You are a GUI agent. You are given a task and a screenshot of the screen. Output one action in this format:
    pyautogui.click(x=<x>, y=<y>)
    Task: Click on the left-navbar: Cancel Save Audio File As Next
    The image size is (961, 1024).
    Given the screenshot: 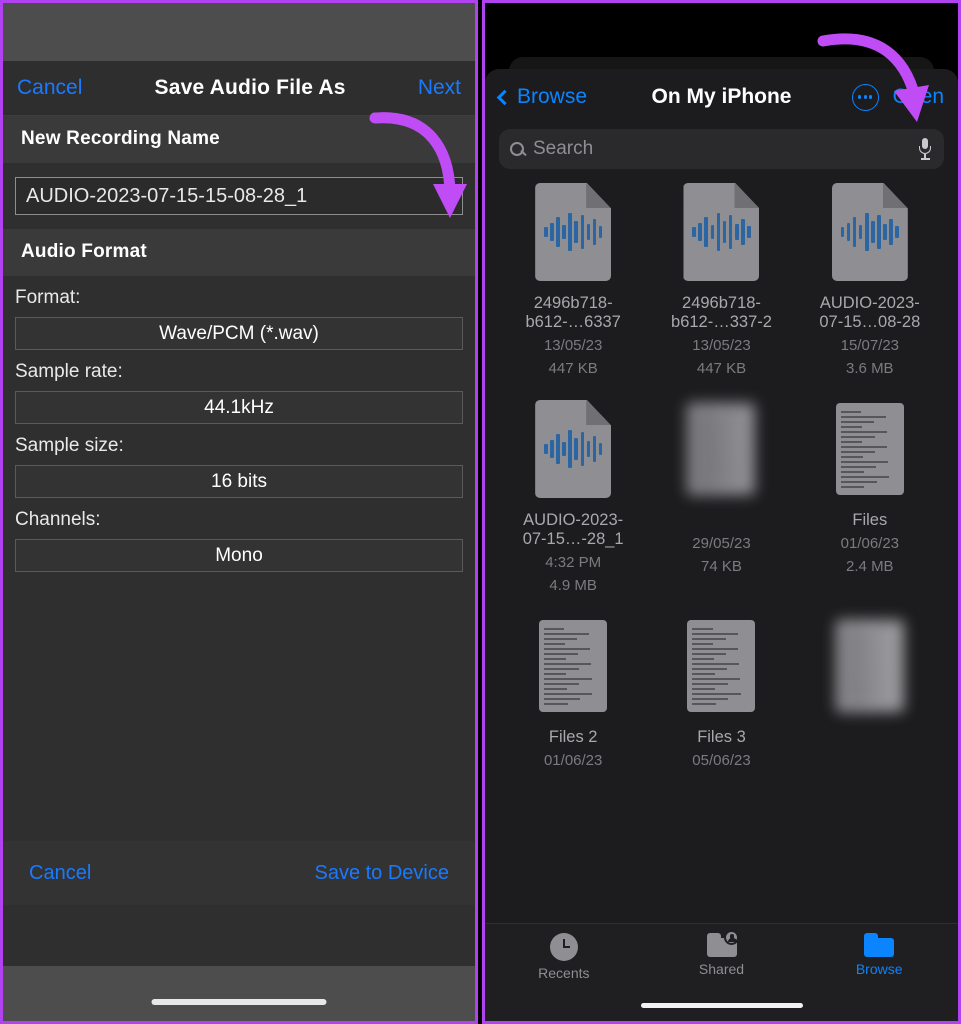 What is the action you would take?
    pyautogui.click(x=239, y=88)
    